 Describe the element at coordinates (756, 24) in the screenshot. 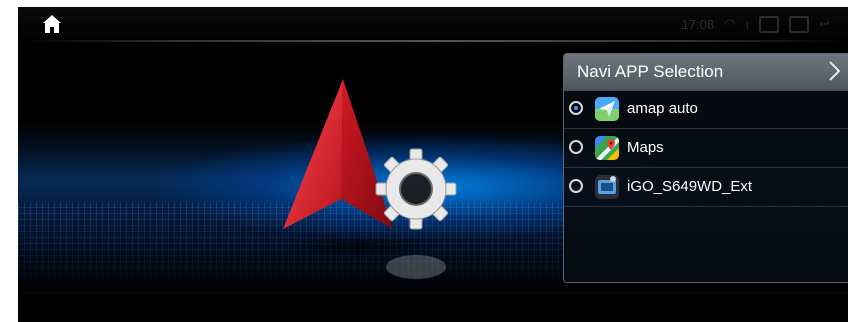

I see `status-icons: 17:08 ◠ ı ↩` at that location.